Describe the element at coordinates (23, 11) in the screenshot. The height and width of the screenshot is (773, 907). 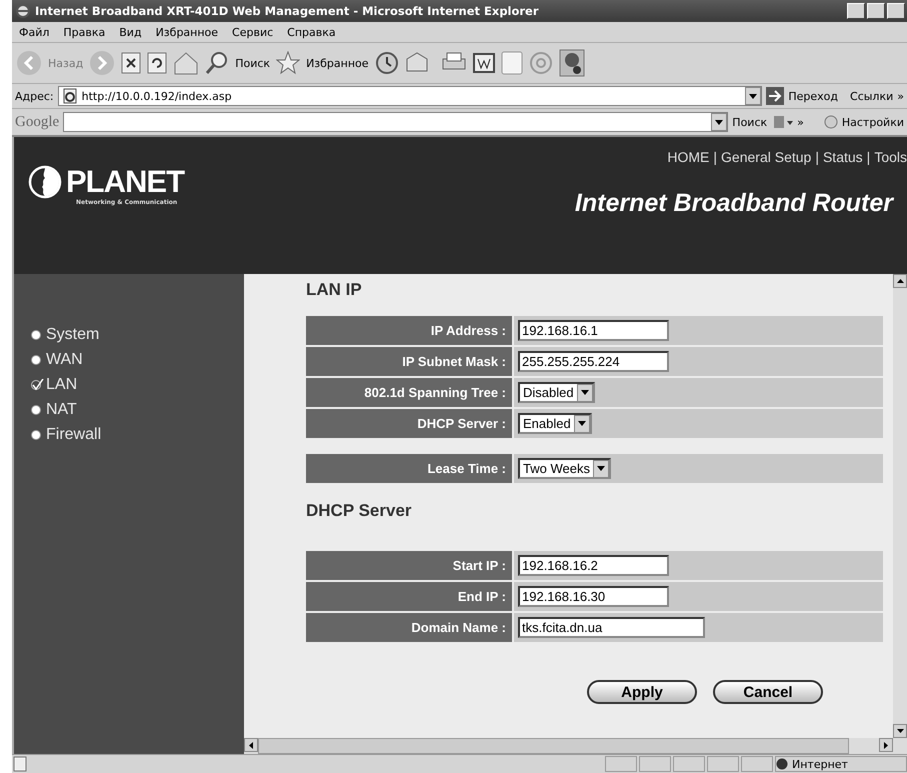
I see `browser-icon` at that location.